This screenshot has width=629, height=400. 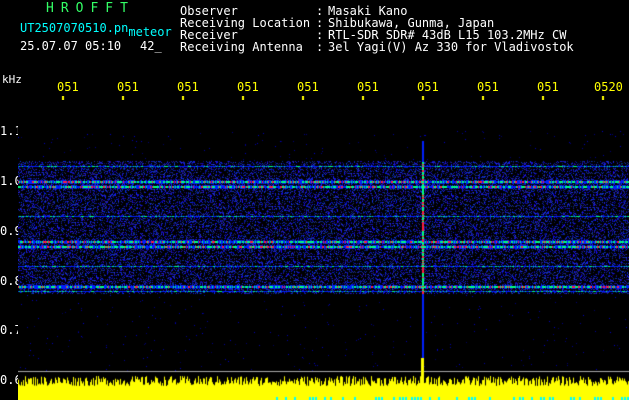 I want to click on x-tick-label: 0520, so click(x=608, y=87).